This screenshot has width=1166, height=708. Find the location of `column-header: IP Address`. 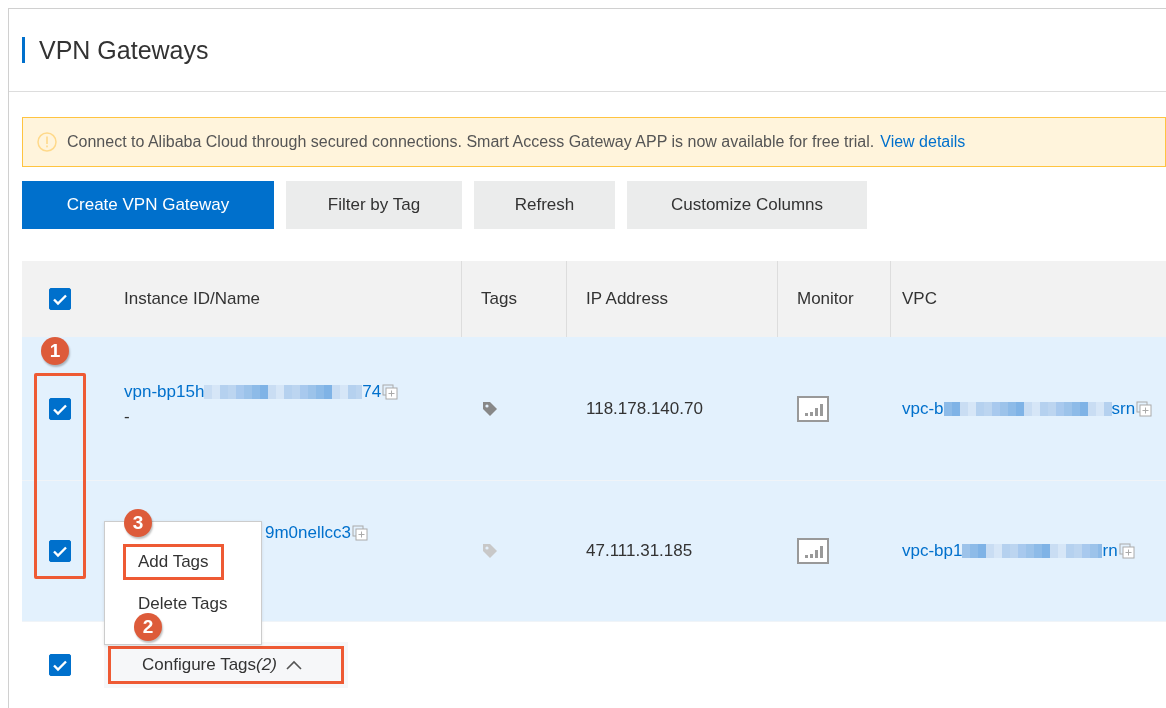

column-header: IP Address is located at coordinates (627, 299).